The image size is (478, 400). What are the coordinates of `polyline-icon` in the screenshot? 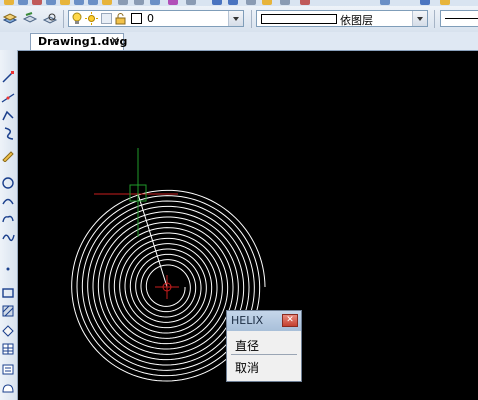 It's located at (8, 115).